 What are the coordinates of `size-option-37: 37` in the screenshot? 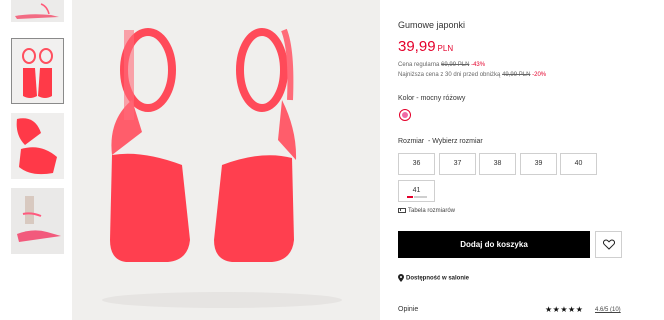 It's located at (457, 164).